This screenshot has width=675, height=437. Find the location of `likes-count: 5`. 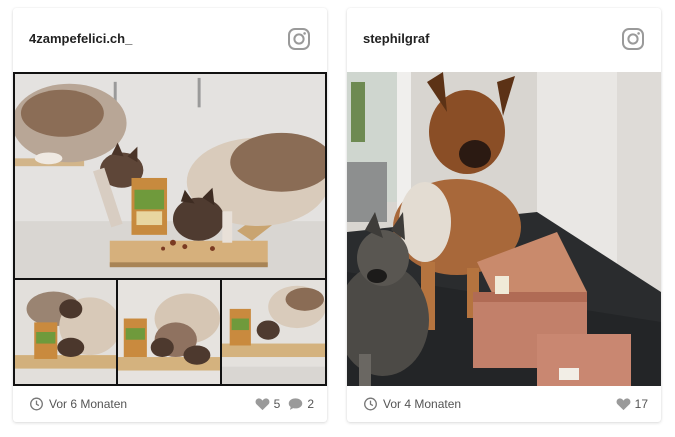

likes-count: 5 is located at coordinates (277, 404).